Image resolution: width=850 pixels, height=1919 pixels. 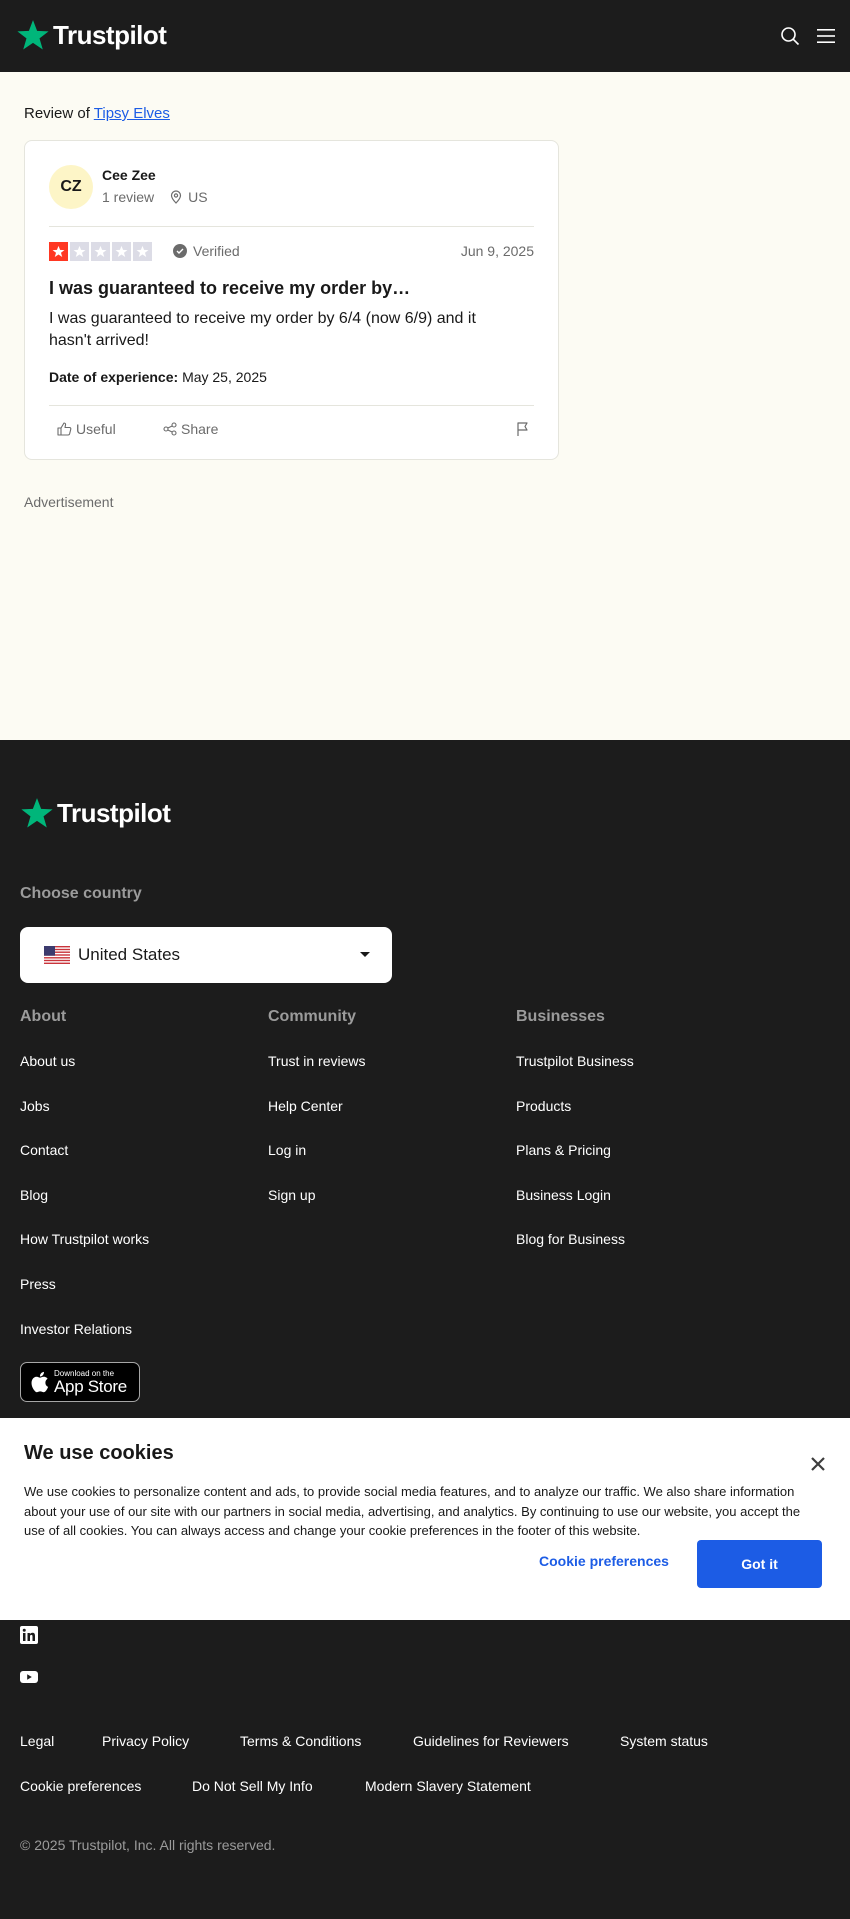 What do you see at coordinates (224, 377) in the screenshot?
I see `experience-date: May 25, 2025` at bounding box center [224, 377].